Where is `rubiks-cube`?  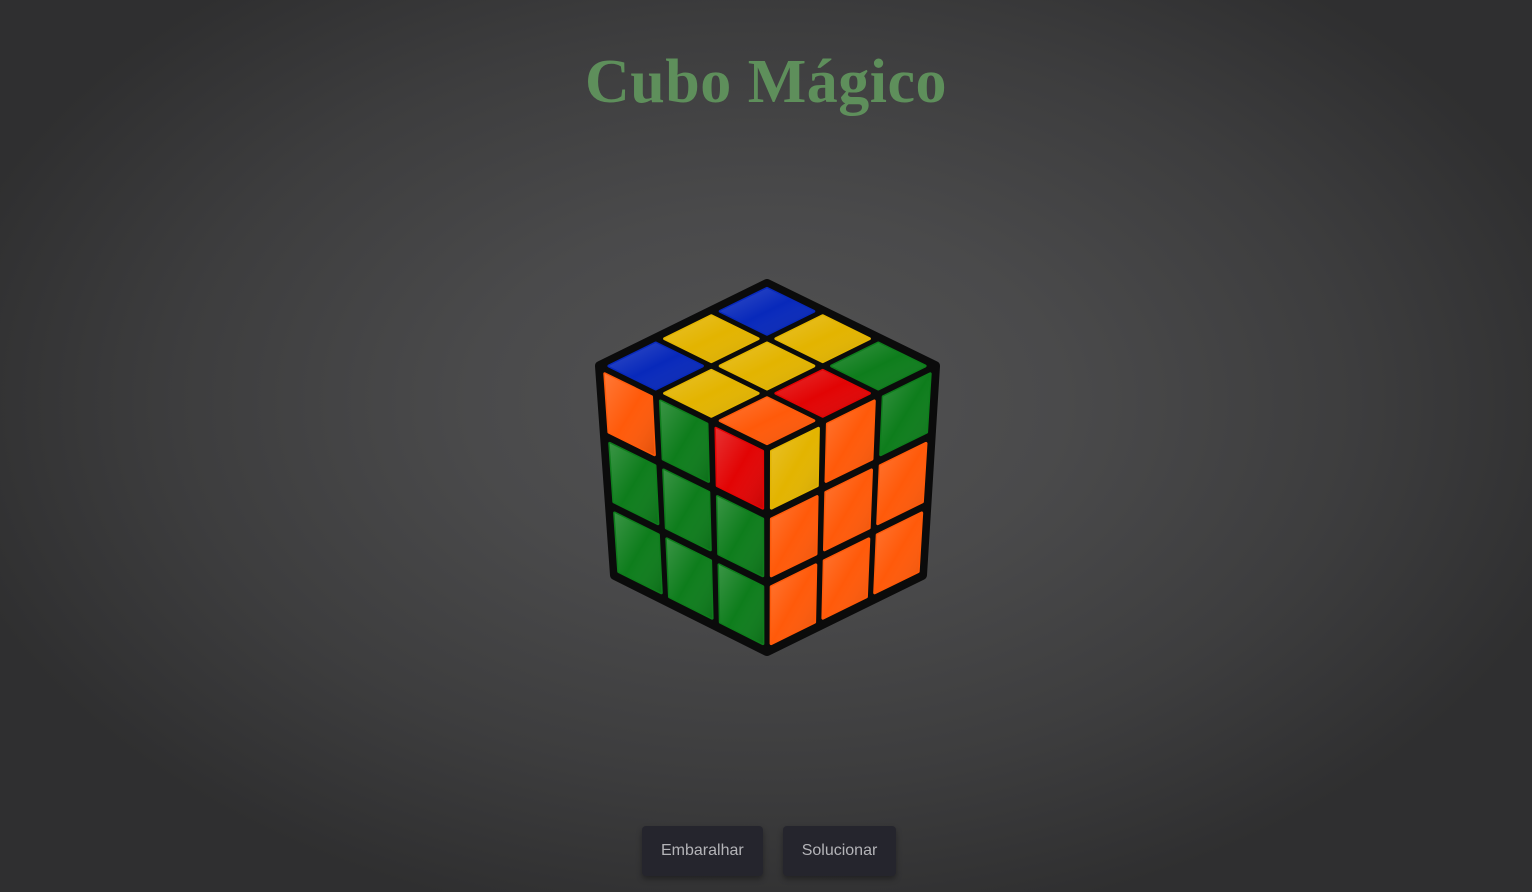
rubiks-cube is located at coordinates (766, 470).